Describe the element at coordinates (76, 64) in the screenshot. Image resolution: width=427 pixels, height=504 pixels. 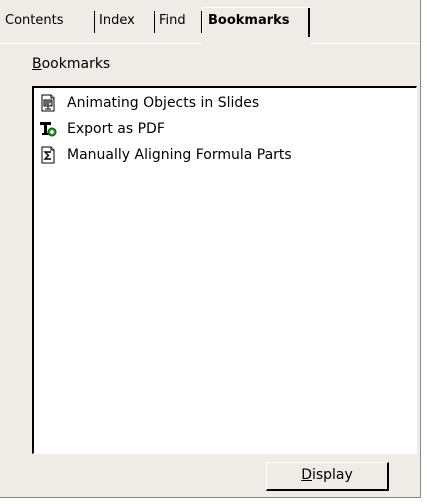
I see `bookmarks-label-rest: ookmarks` at that location.